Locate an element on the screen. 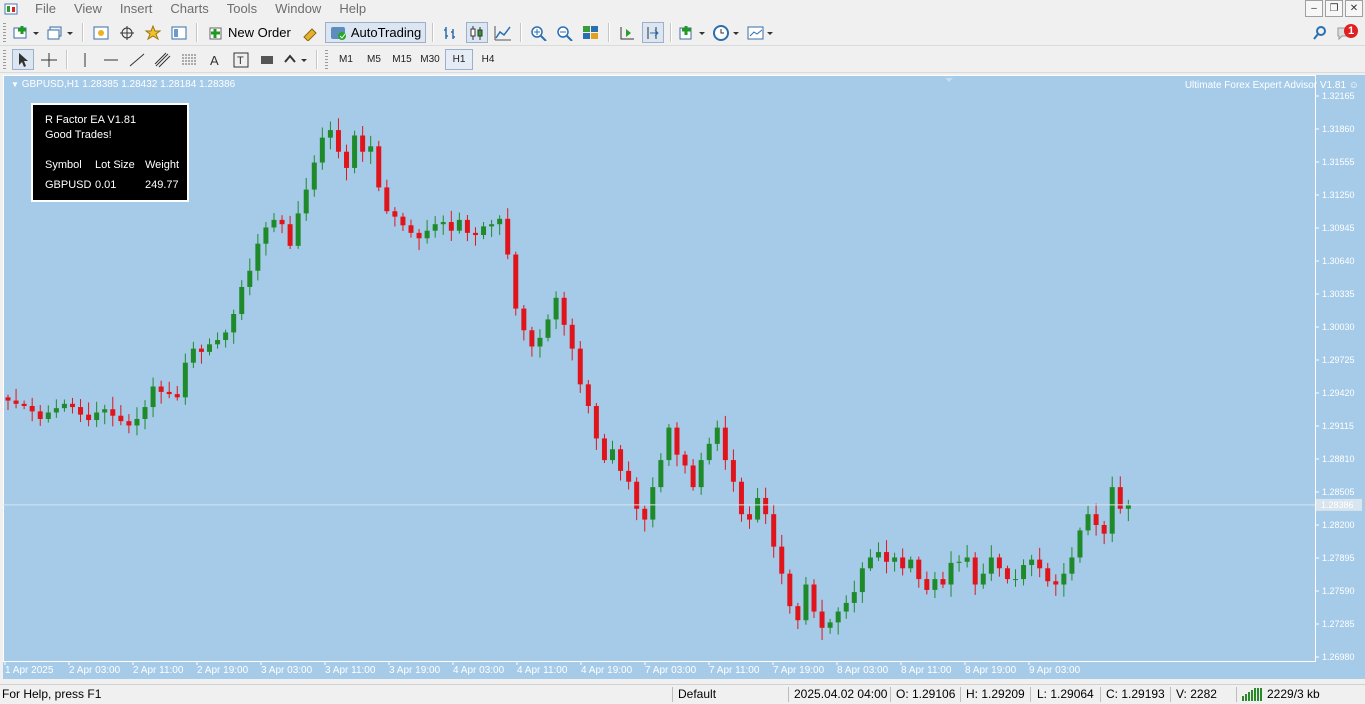 This screenshot has width=1365, height=704. menu-view: View is located at coordinates (88, 9).